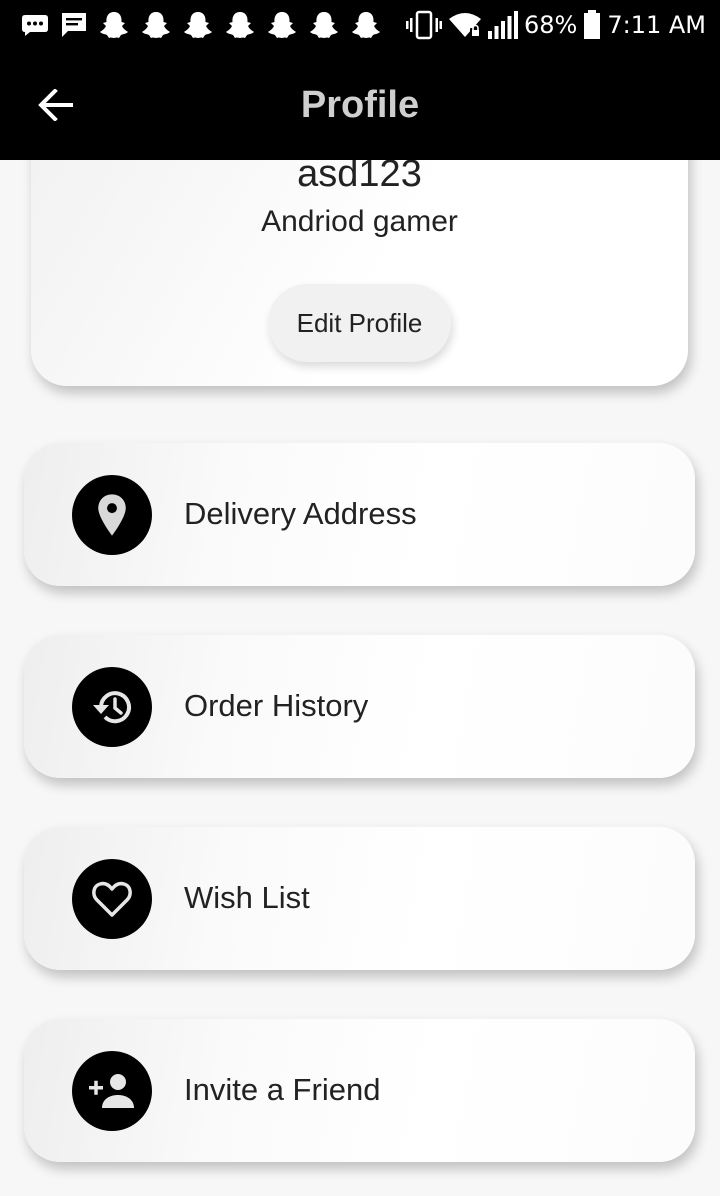 Image resolution: width=720 pixels, height=1196 pixels. Describe the element at coordinates (359, 898) in the screenshot. I see `menu-item-wish-list: Wish List` at that location.